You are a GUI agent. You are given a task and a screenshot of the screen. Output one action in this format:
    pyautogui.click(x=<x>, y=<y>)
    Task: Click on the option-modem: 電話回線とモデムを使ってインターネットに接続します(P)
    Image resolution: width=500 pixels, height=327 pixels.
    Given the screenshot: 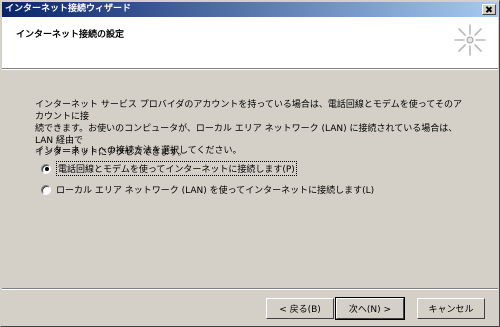 What is the action you would take?
    pyautogui.click(x=169, y=168)
    